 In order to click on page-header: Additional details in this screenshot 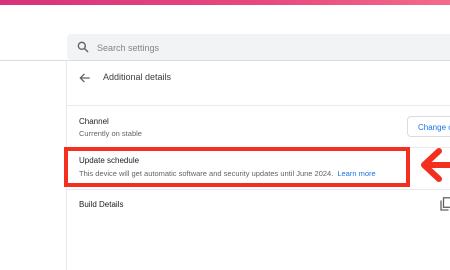, I will do `click(258, 83)`.